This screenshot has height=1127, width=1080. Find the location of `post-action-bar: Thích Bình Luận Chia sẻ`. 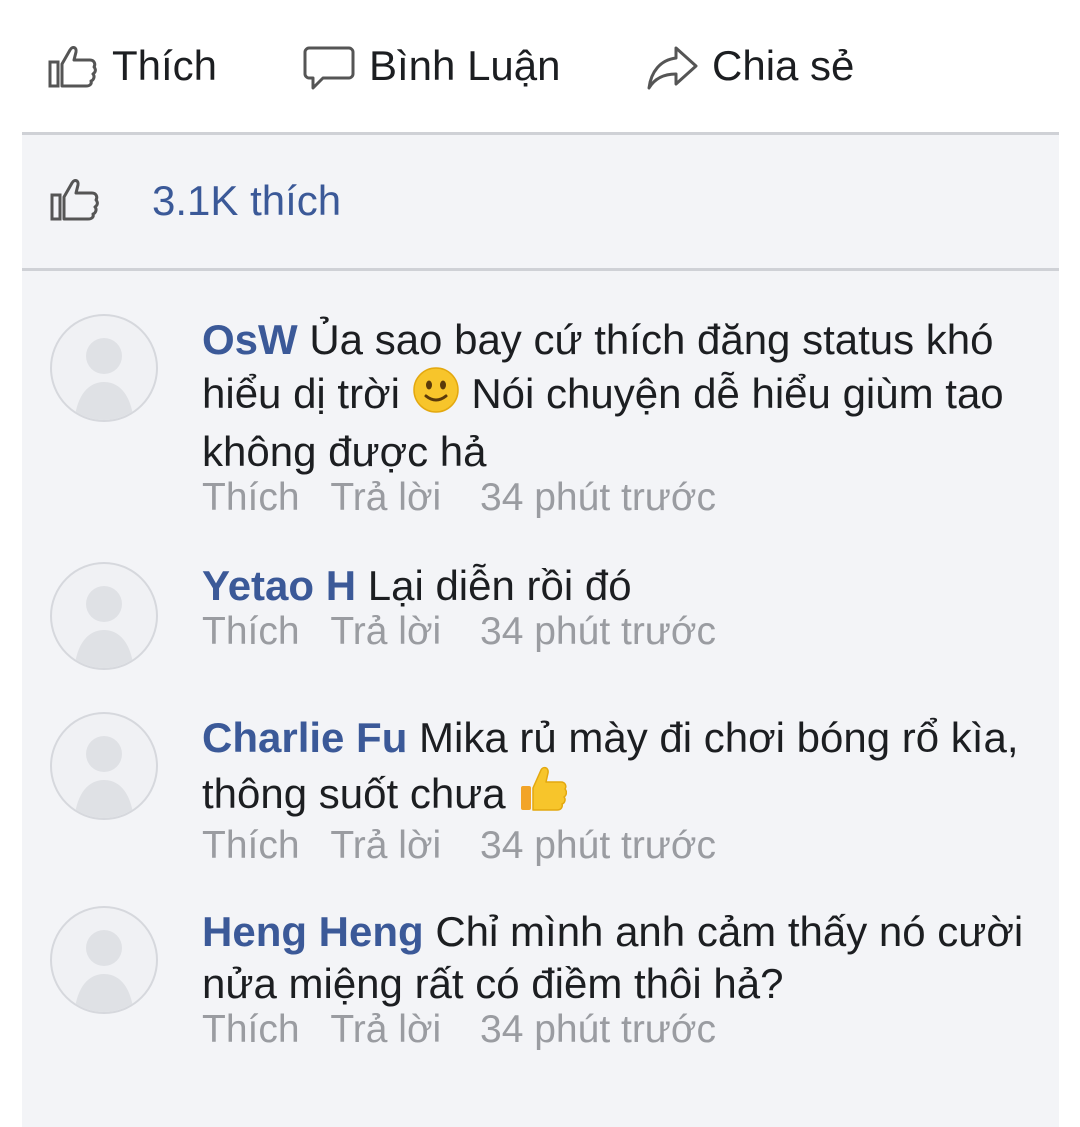

post-action-bar: Thích Bình Luận Chia sẻ is located at coordinates (540, 66).